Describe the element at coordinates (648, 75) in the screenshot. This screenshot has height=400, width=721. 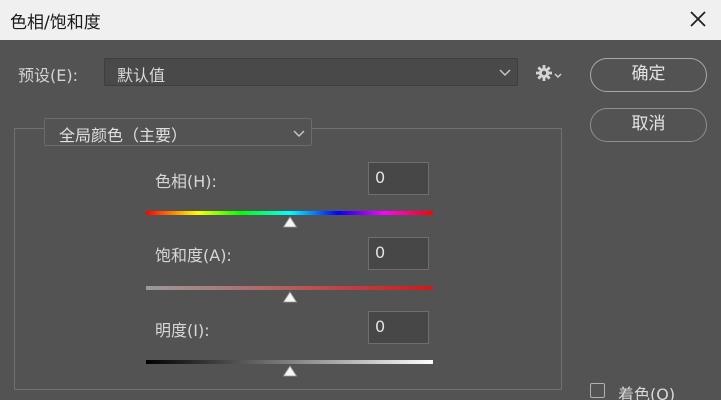
I see `ok-button: 确定` at that location.